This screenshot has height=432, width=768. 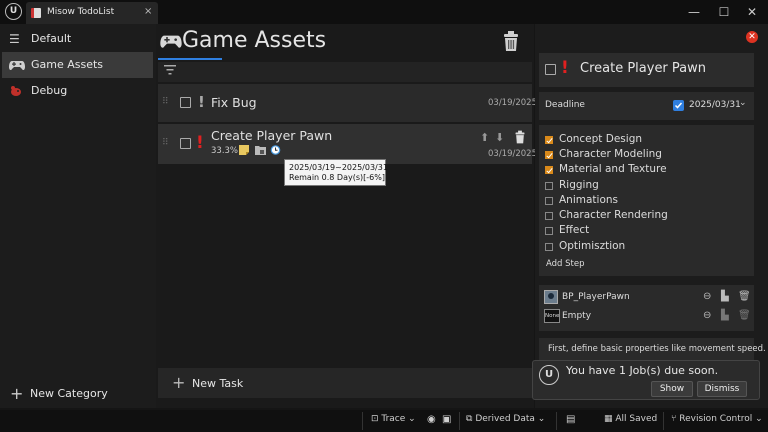 I want to click on new-category-button: + New Category, so click(x=77, y=394).